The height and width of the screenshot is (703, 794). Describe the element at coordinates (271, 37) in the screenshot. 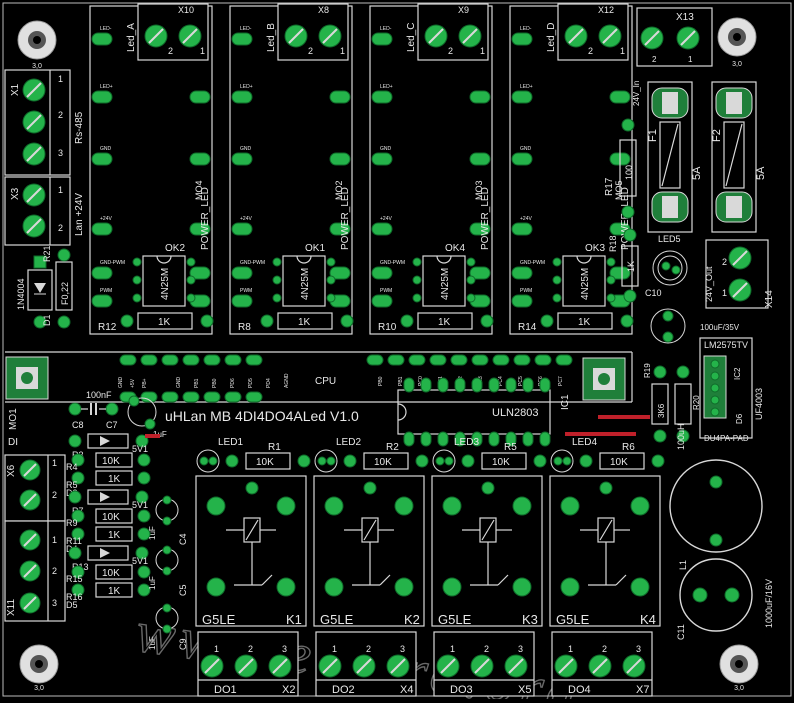

I see `channel-name: Led_B` at that location.